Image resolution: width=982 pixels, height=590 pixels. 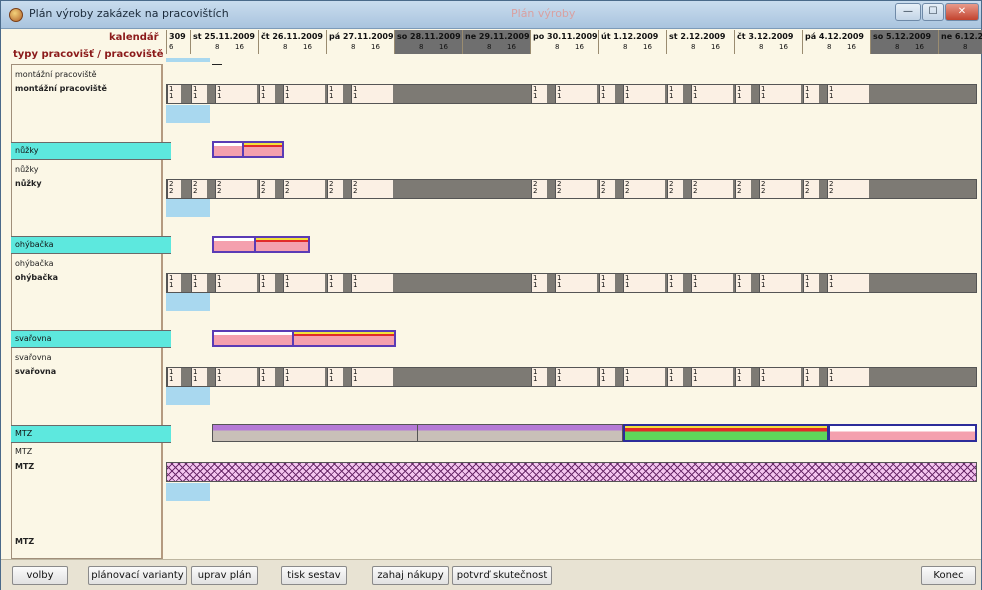 What do you see at coordinates (962, 12) in the screenshot?
I see `close-button: ✕` at bounding box center [962, 12].